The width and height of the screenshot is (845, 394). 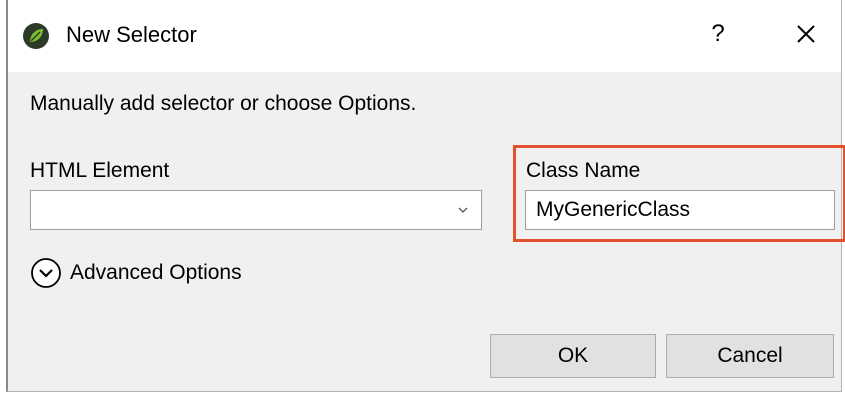 What do you see at coordinates (463, 210) in the screenshot?
I see `chevron-down-icon` at bounding box center [463, 210].